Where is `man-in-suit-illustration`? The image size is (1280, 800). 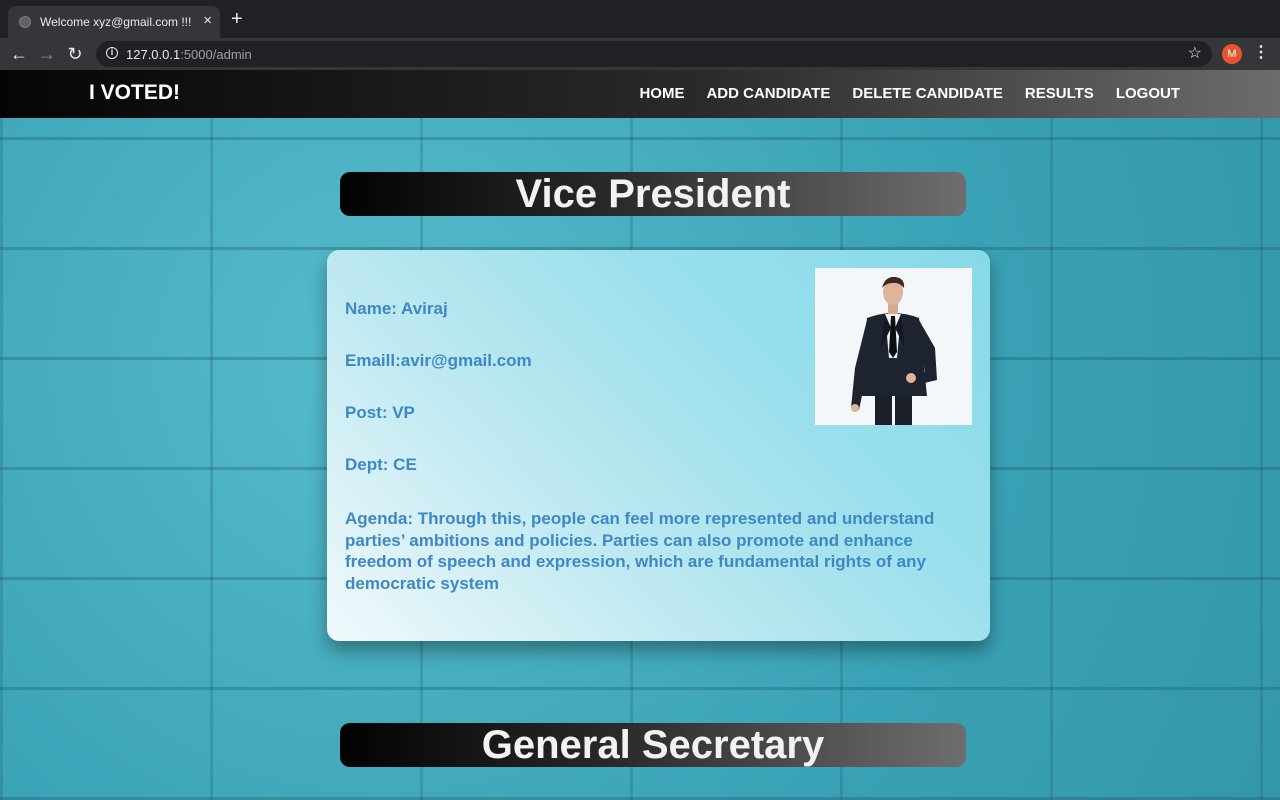
man-in-suit-illustration is located at coordinates (893, 346).